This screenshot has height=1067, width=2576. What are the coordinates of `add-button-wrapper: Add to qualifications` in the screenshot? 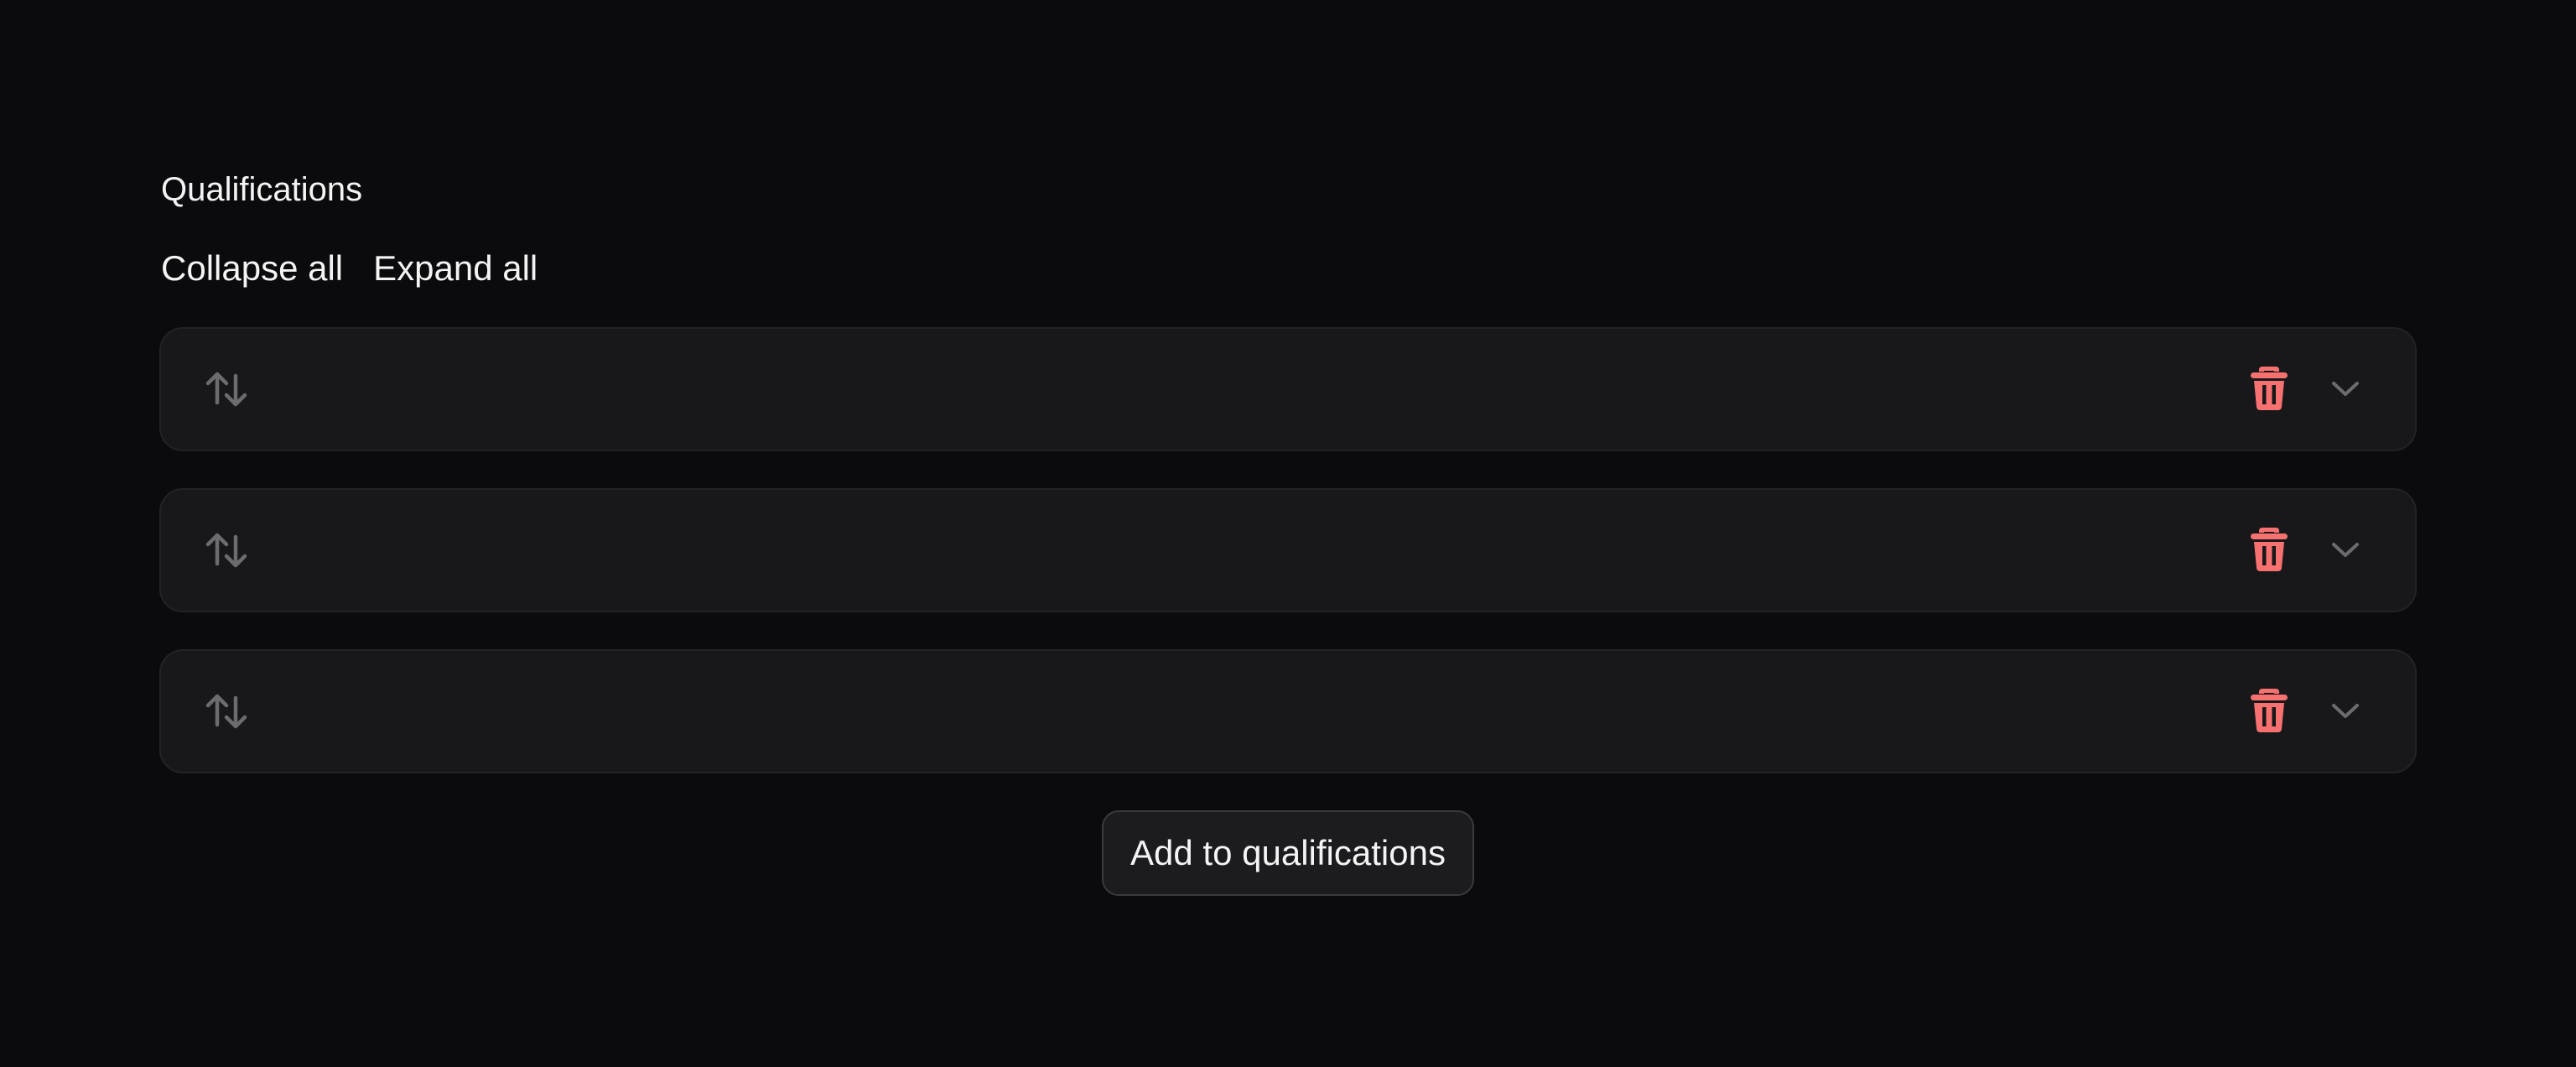 It's located at (1288, 853).